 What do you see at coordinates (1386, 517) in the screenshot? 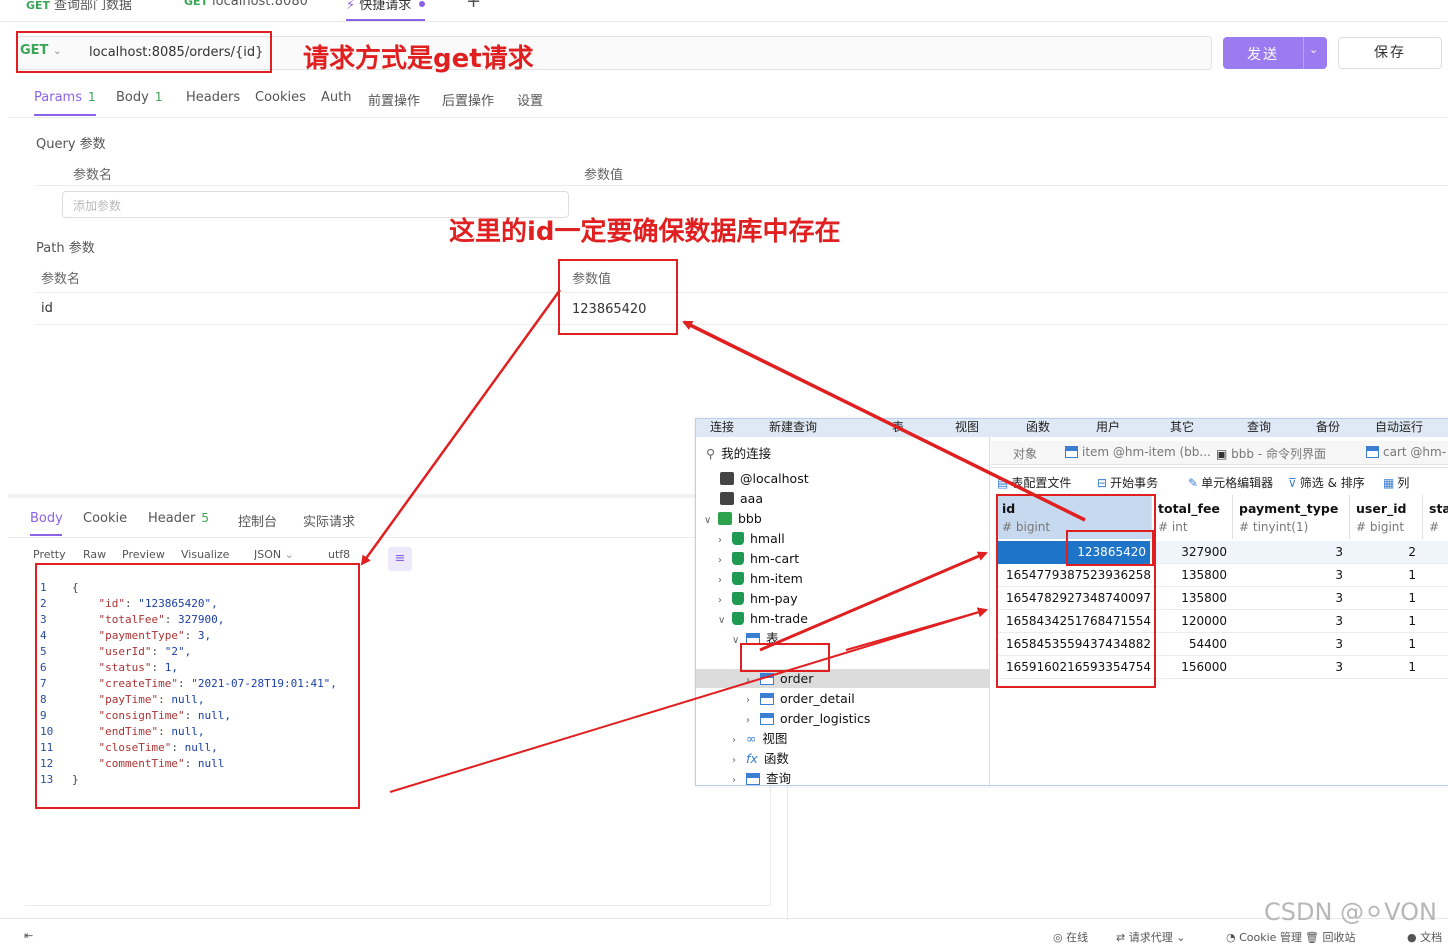
I see `col-header-user-id: user_id # bigint` at bounding box center [1386, 517].